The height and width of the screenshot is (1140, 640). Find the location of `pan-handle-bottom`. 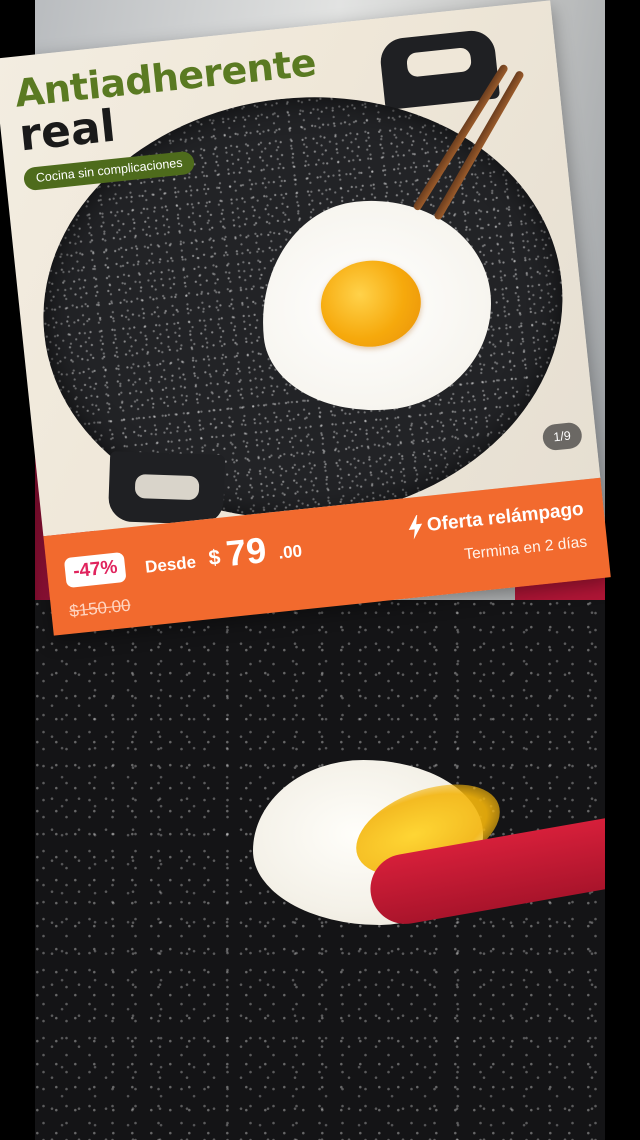

pan-handle-bottom is located at coordinates (166, 488).